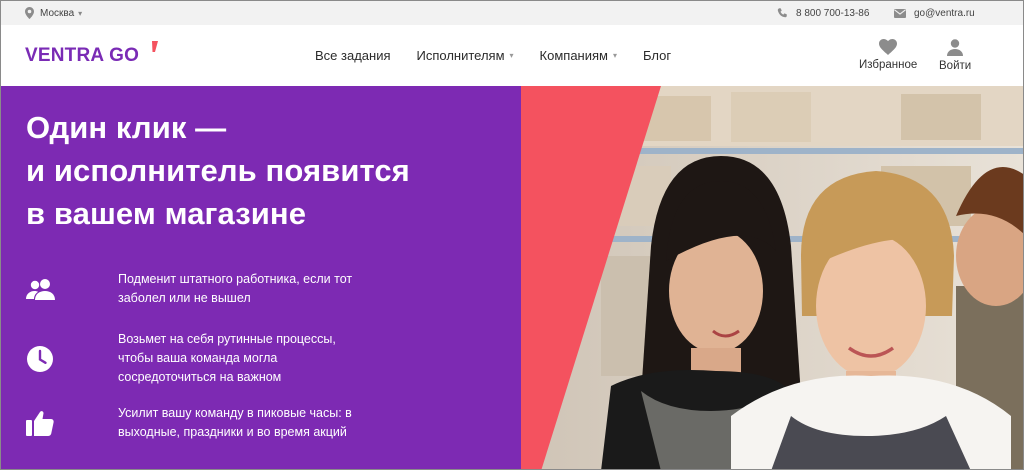 The height and width of the screenshot is (470, 1024). I want to click on city-label: Москва, so click(57, 13).